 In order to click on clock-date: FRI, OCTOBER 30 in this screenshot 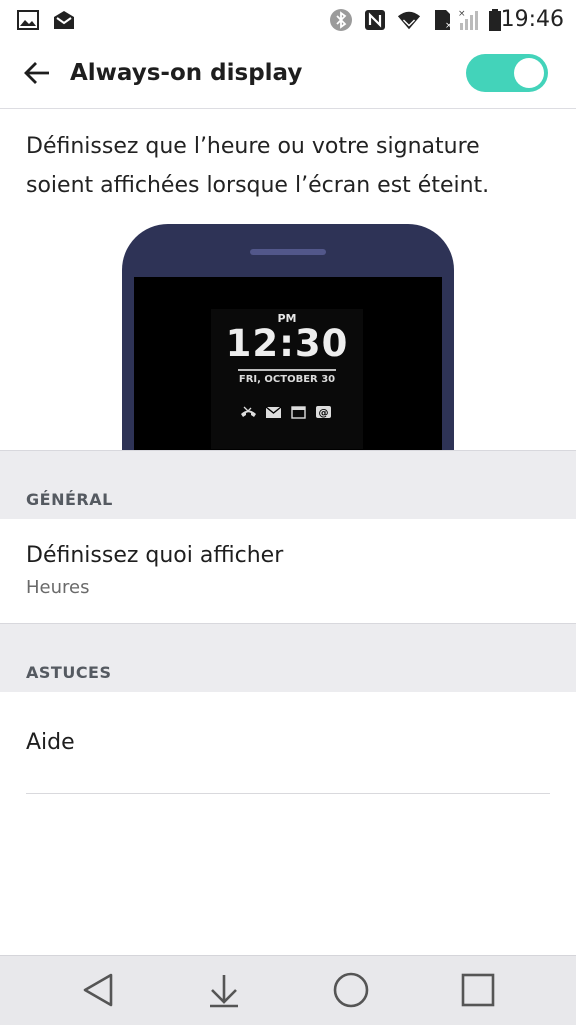, I will do `click(287, 379)`.